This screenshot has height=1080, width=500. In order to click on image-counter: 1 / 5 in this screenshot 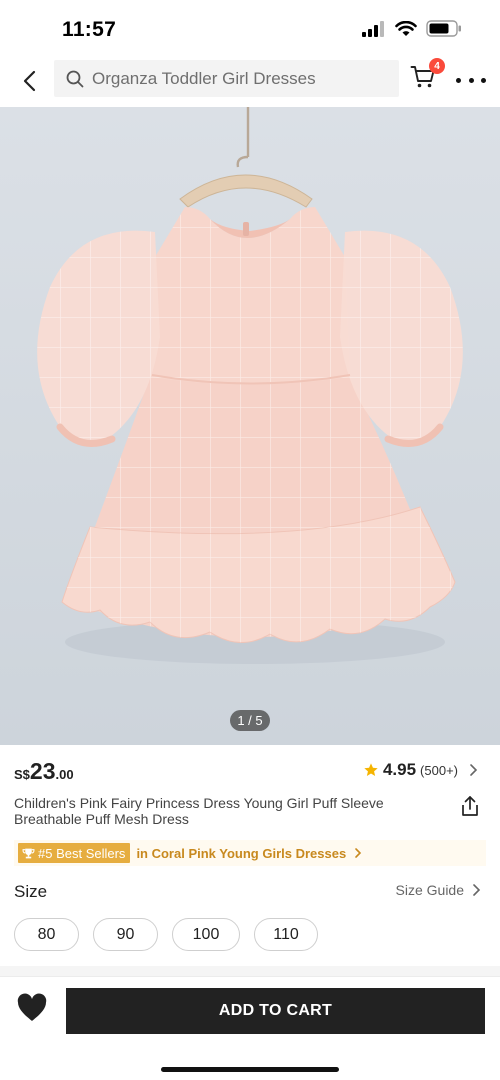, I will do `click(250, 720)`.